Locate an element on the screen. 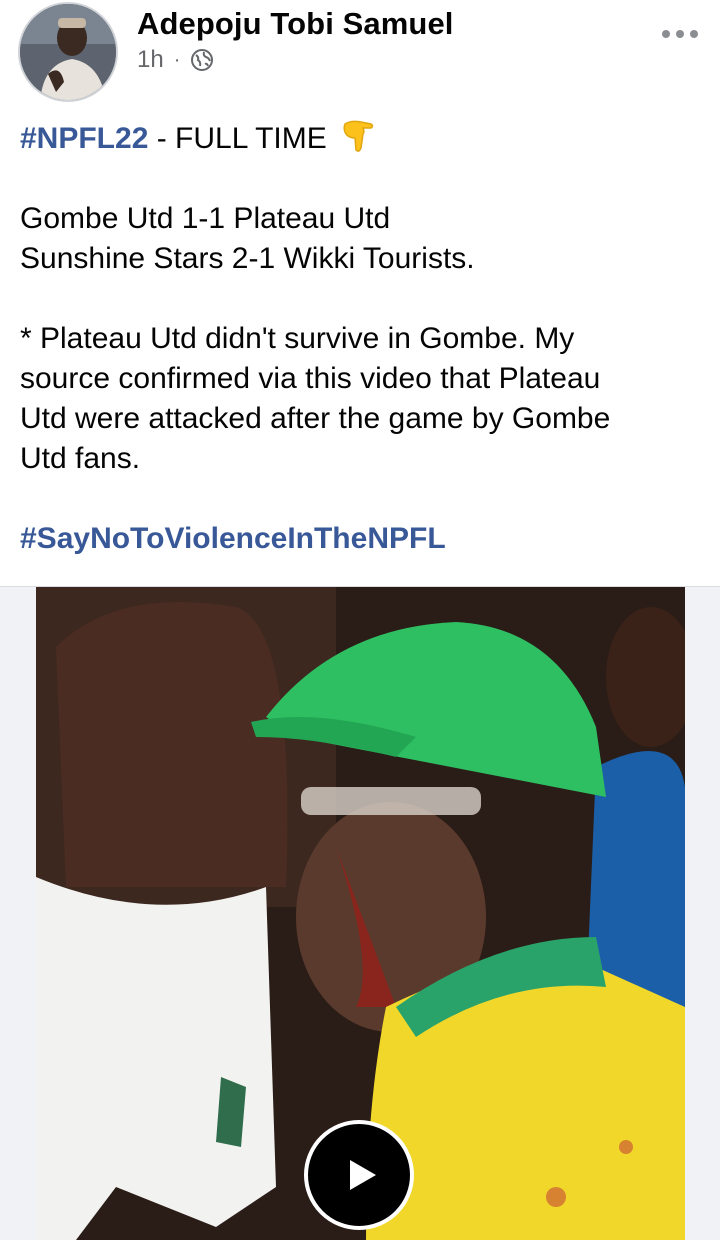 The height and width of the screenshot is (1240, 720). post-title-line: #NPFL22 - FULL TIME is located at coordinates (360, 138).